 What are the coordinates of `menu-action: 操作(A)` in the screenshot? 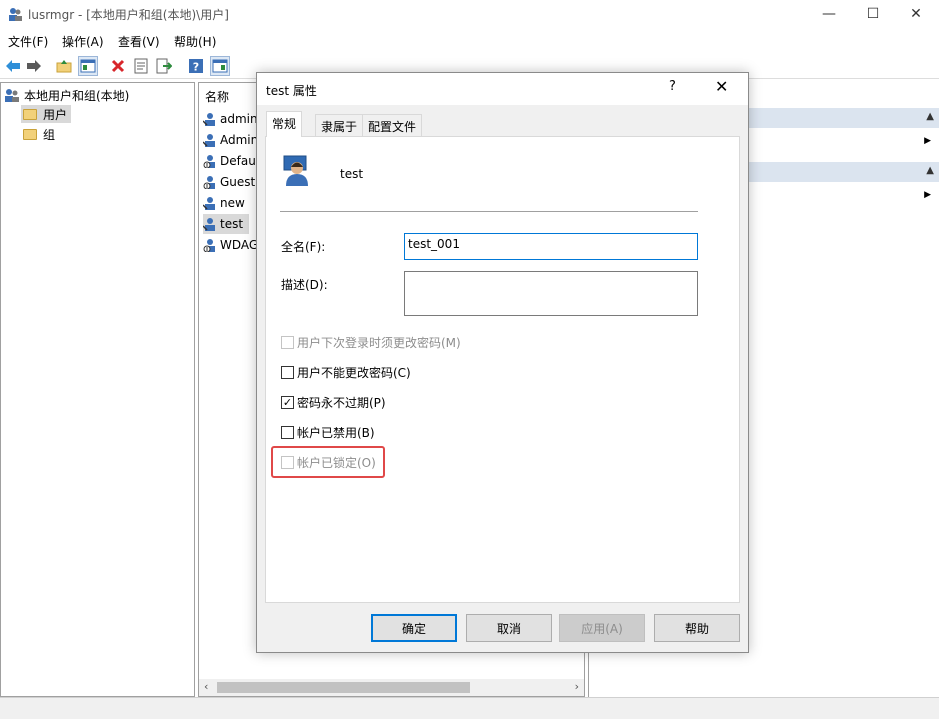 It's located at (83, 41).